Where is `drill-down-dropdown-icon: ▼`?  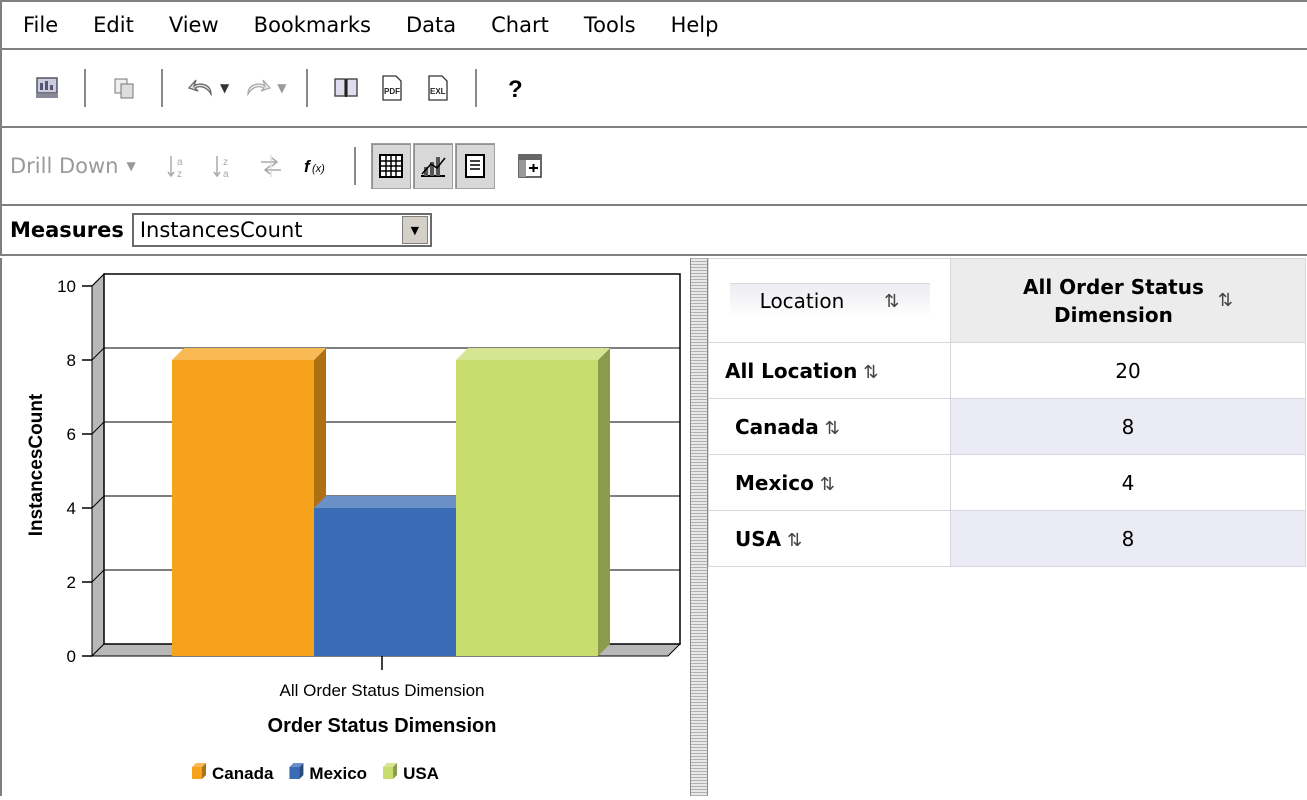 drill-down-dropdown-icon: ▼ is located at coordinates (131, 166).